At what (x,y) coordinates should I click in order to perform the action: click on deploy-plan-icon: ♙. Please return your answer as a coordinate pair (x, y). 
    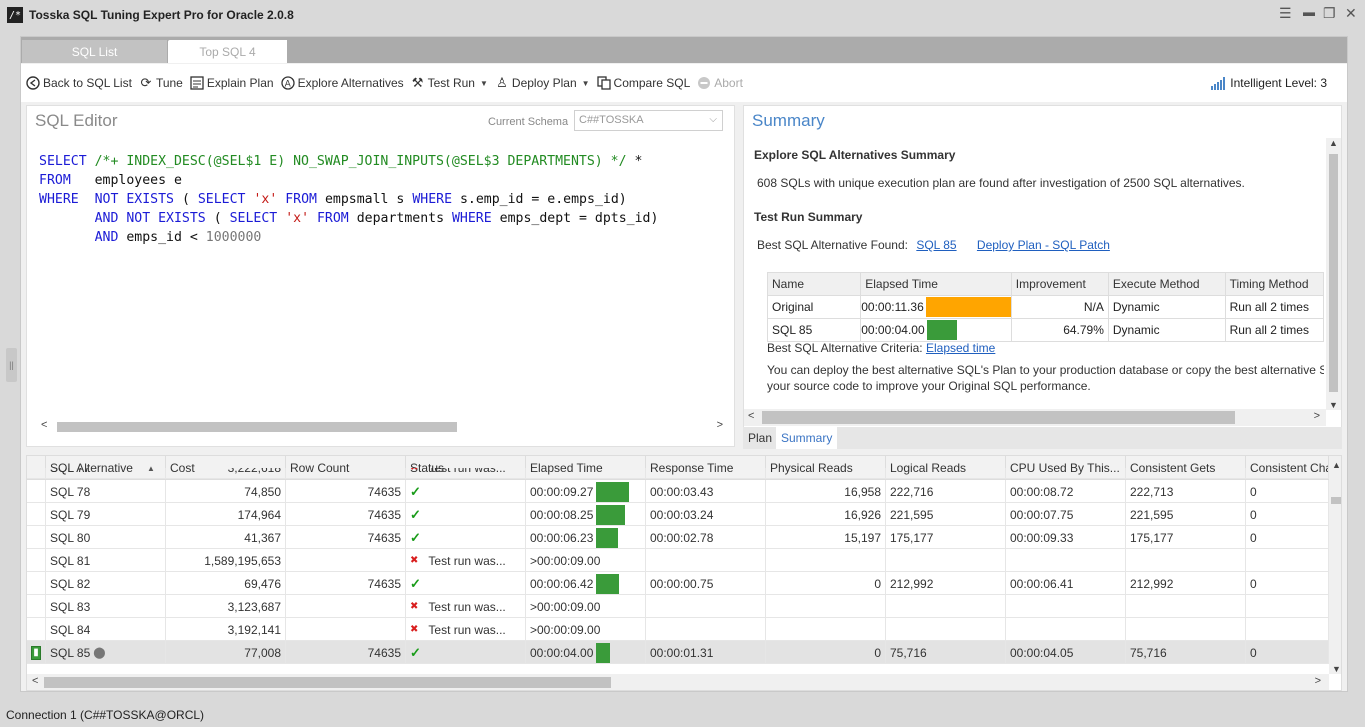
    Looking at the image, I should click on (502, 82).